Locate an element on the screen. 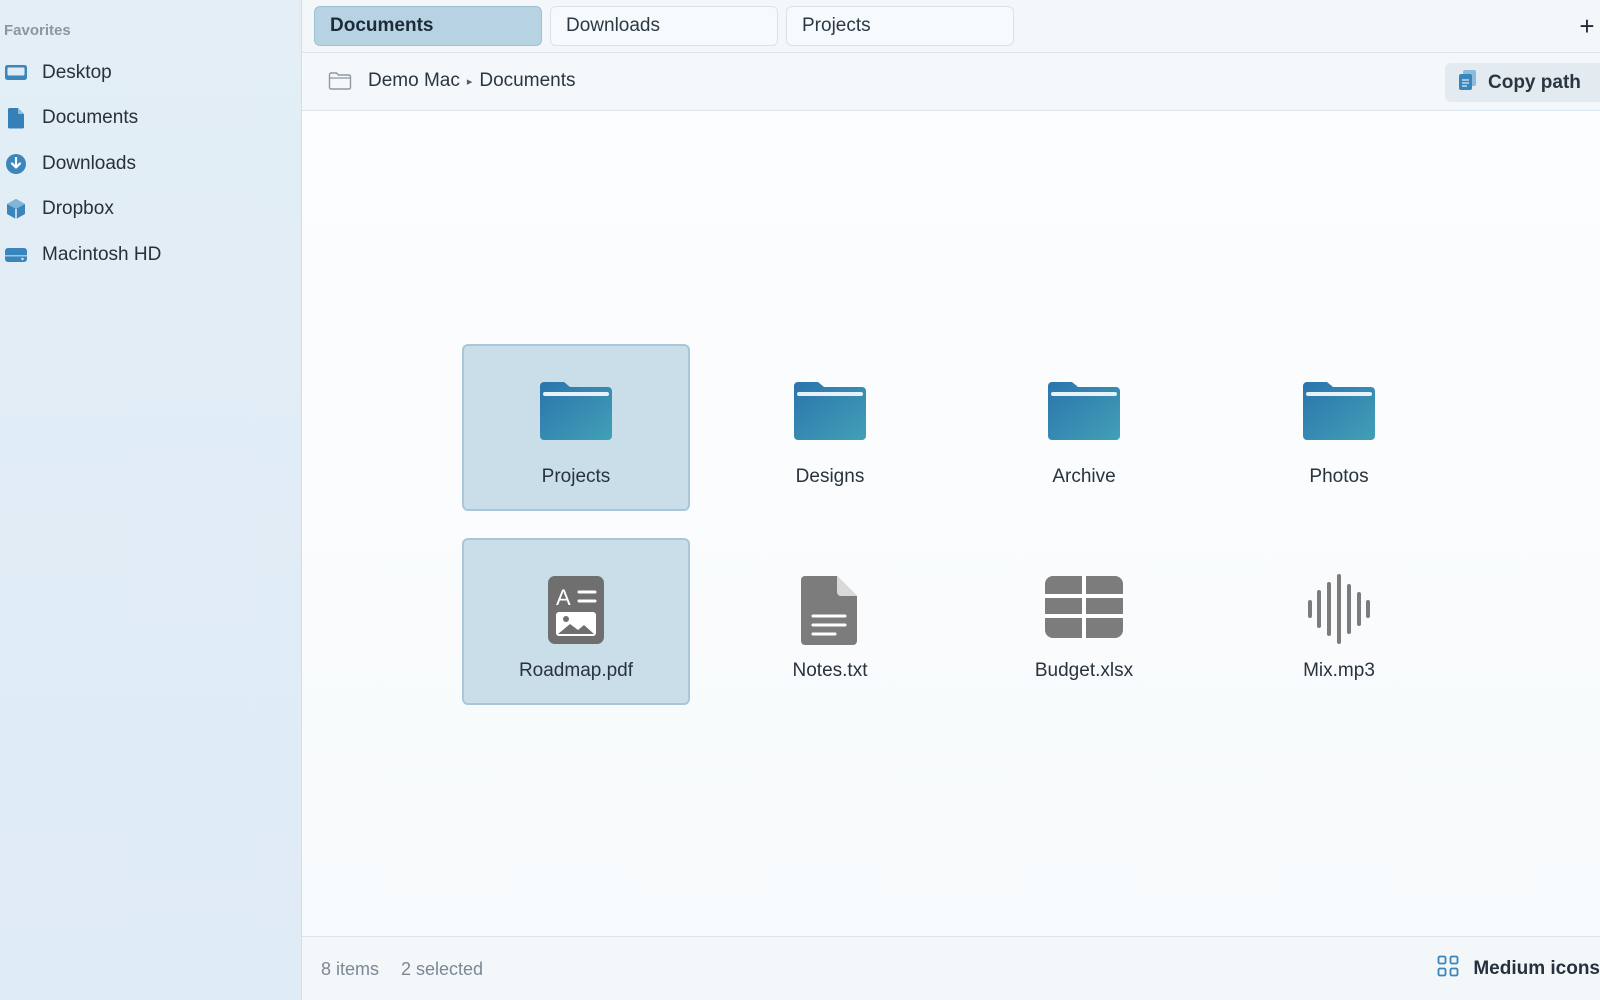 The image size is (1600, 1000). sidebar-item-macintosh-hd: Macintosh HD is located at coordinates (150, 255).